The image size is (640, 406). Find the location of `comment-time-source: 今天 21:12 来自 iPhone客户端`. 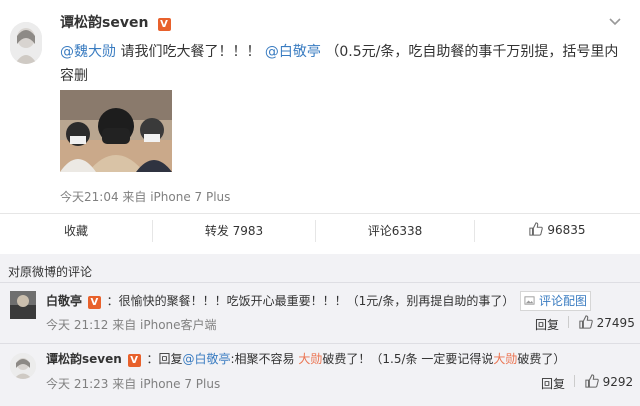

comment-time-source: 今天 21:12 来自 iPhone客户端 is located at coordinates (131, 324).